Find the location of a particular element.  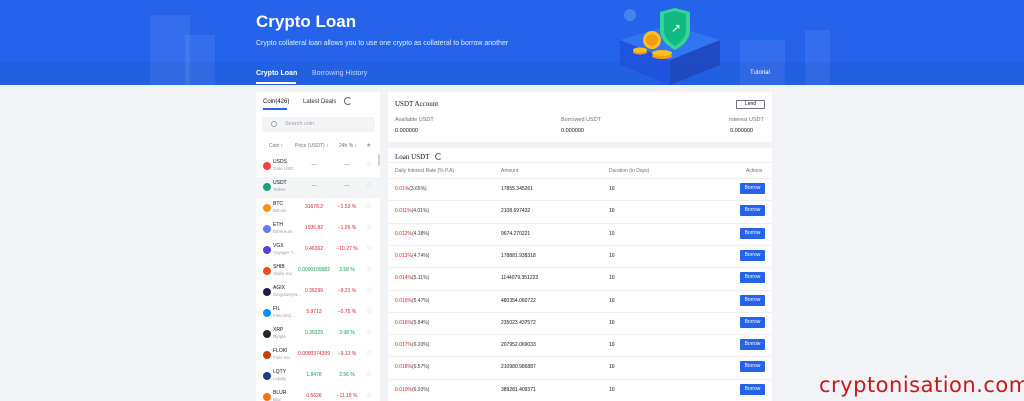

star-header-icon: ★ is located at coordinates (368, 145).